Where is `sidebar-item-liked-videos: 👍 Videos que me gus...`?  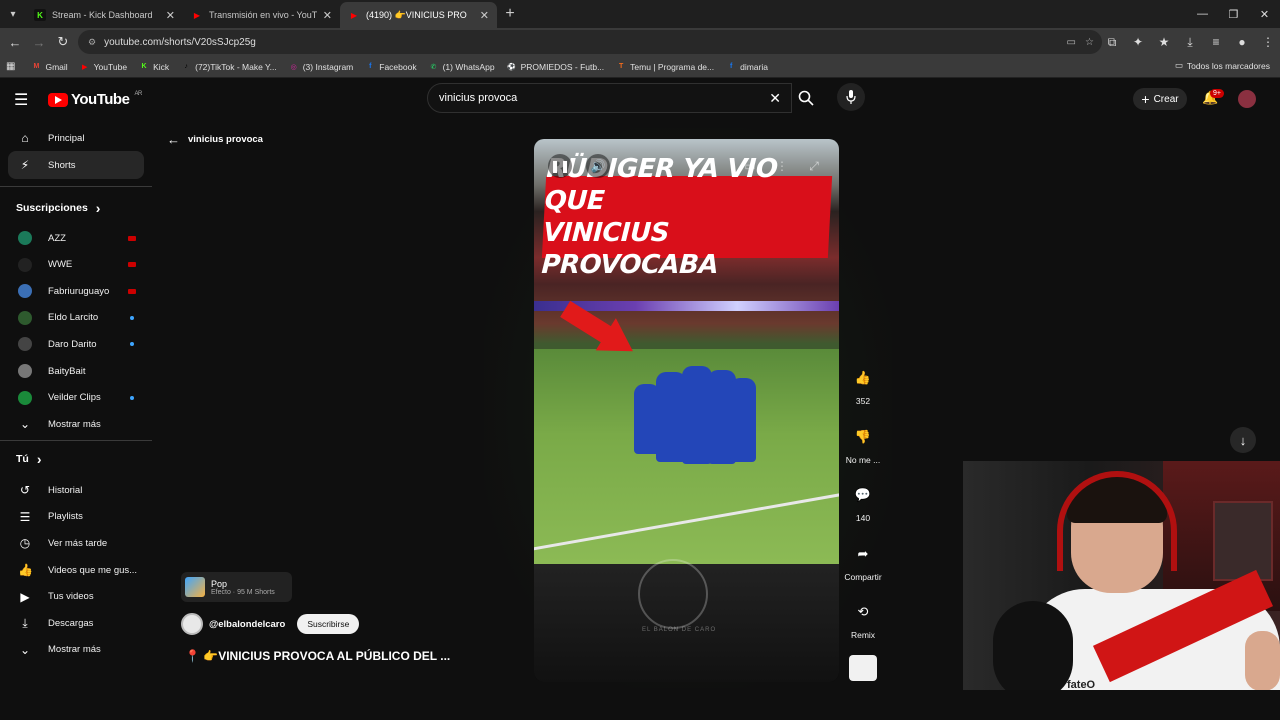 sidebar-item-liked-videos: 👍 Videos que me gus... is located at coordinates (76, 570).